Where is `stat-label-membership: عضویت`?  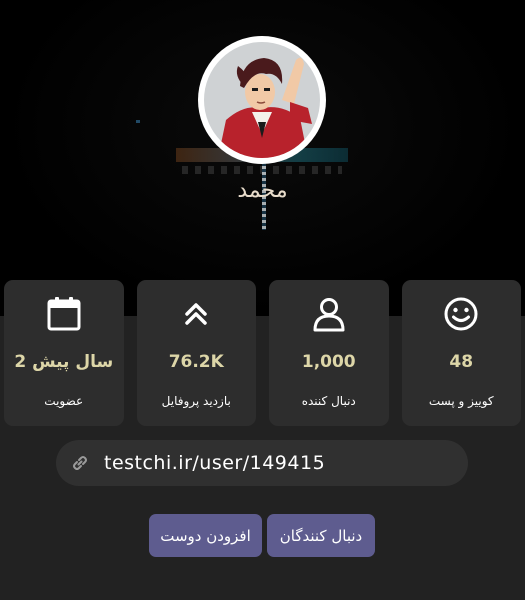
stat-label-membership: عضویت is located at coordinates (64, 401).